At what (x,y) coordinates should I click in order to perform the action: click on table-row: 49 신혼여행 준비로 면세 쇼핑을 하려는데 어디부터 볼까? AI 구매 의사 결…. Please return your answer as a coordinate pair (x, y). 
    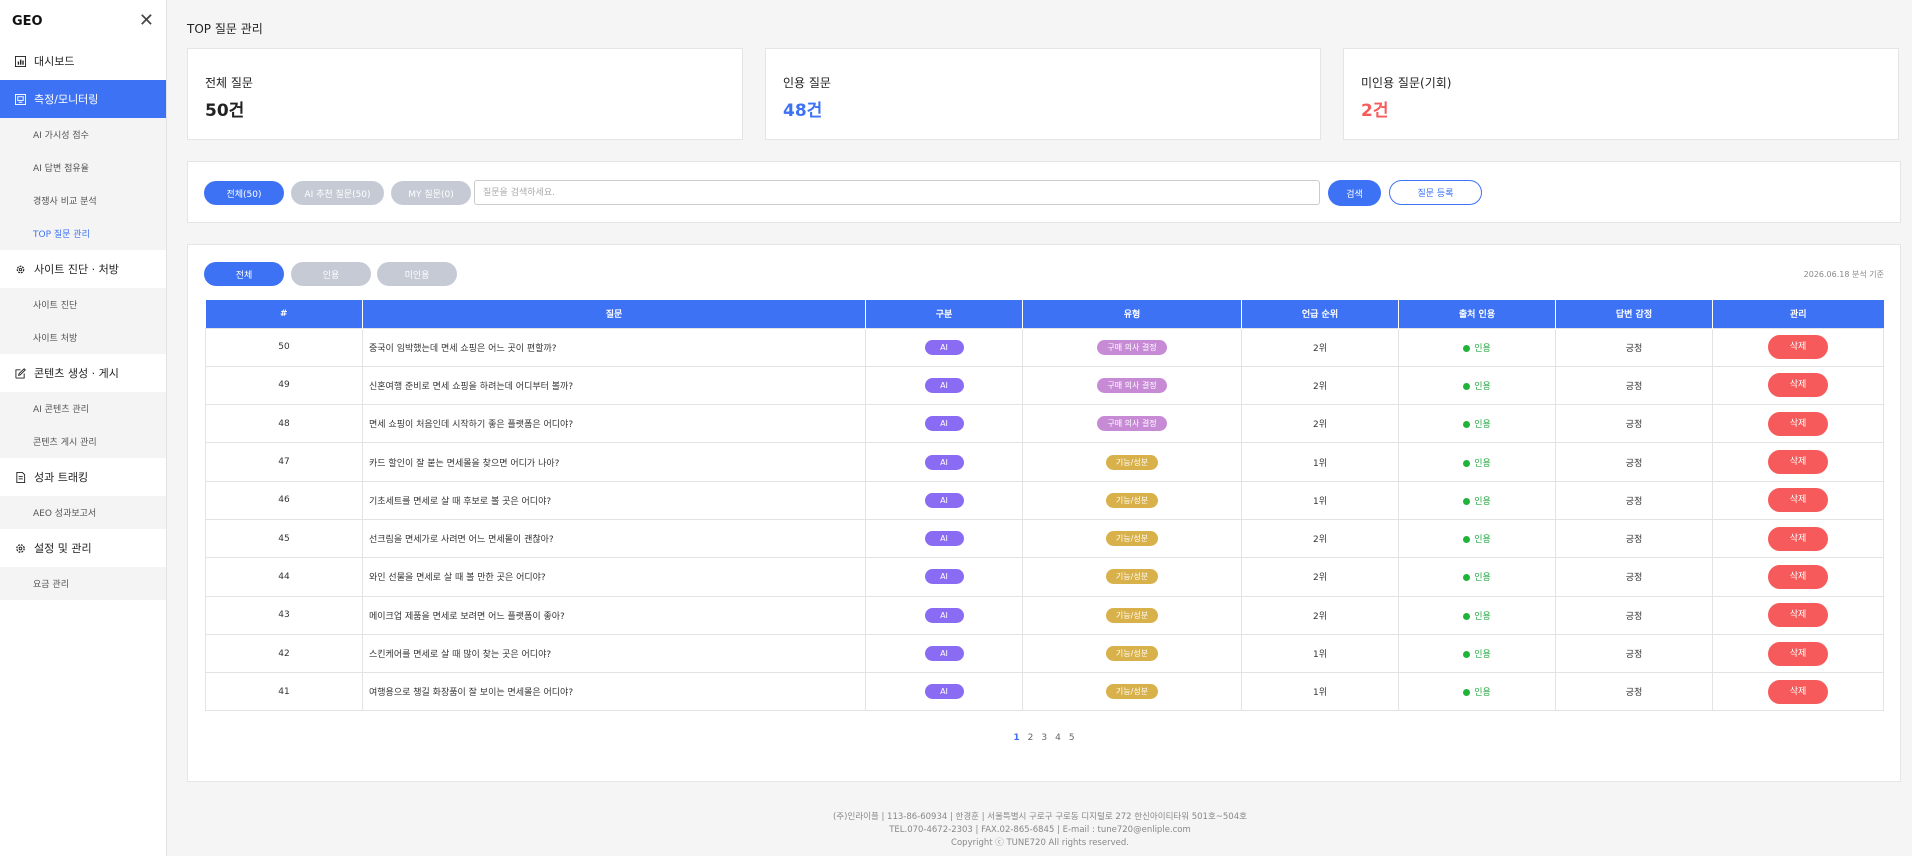
    Looking at the image, I should click on (1044, 385).